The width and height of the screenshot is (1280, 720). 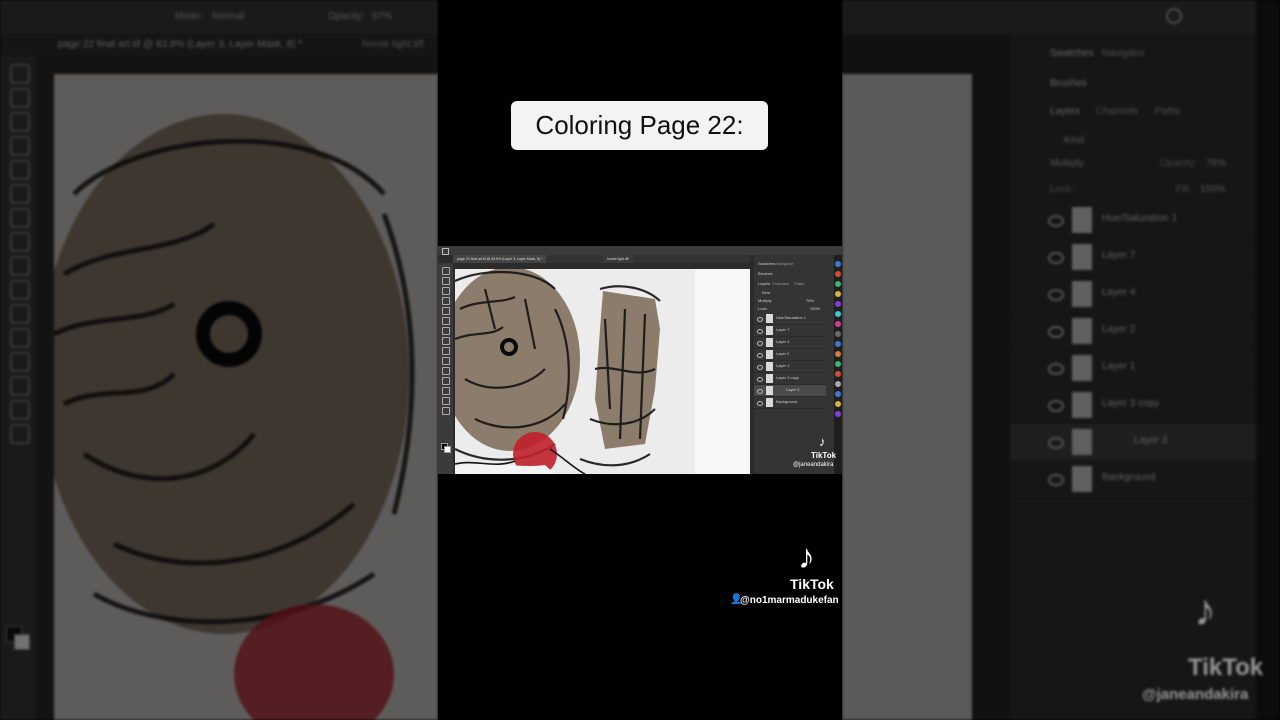 What do you see at coordinates (1065, 111) in the screenshot?
I see `bg-layers-tab: Layers` at bounding box center [1065, 111].